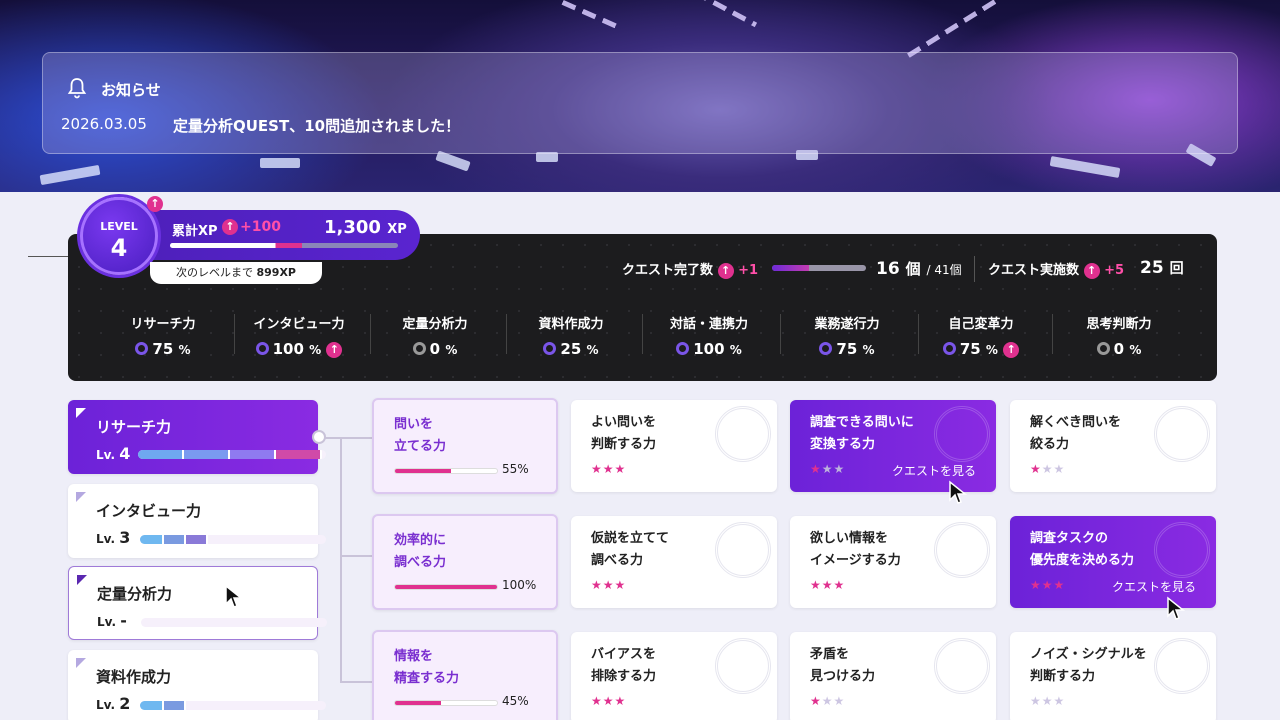  What do you see at coordinates (843, 665) in the screenshot?
I see `quest-title: 矛盾を 見つける力` at bounding box center [843, 665].